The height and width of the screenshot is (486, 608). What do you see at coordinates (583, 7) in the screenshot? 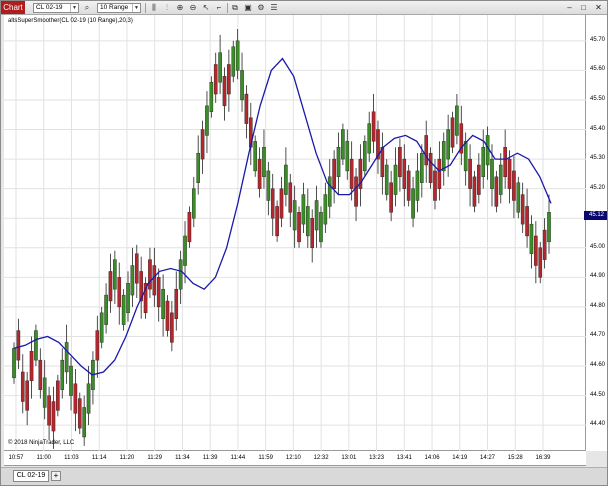
I see `maximize-icon: □` at bounding box center [583, 7].